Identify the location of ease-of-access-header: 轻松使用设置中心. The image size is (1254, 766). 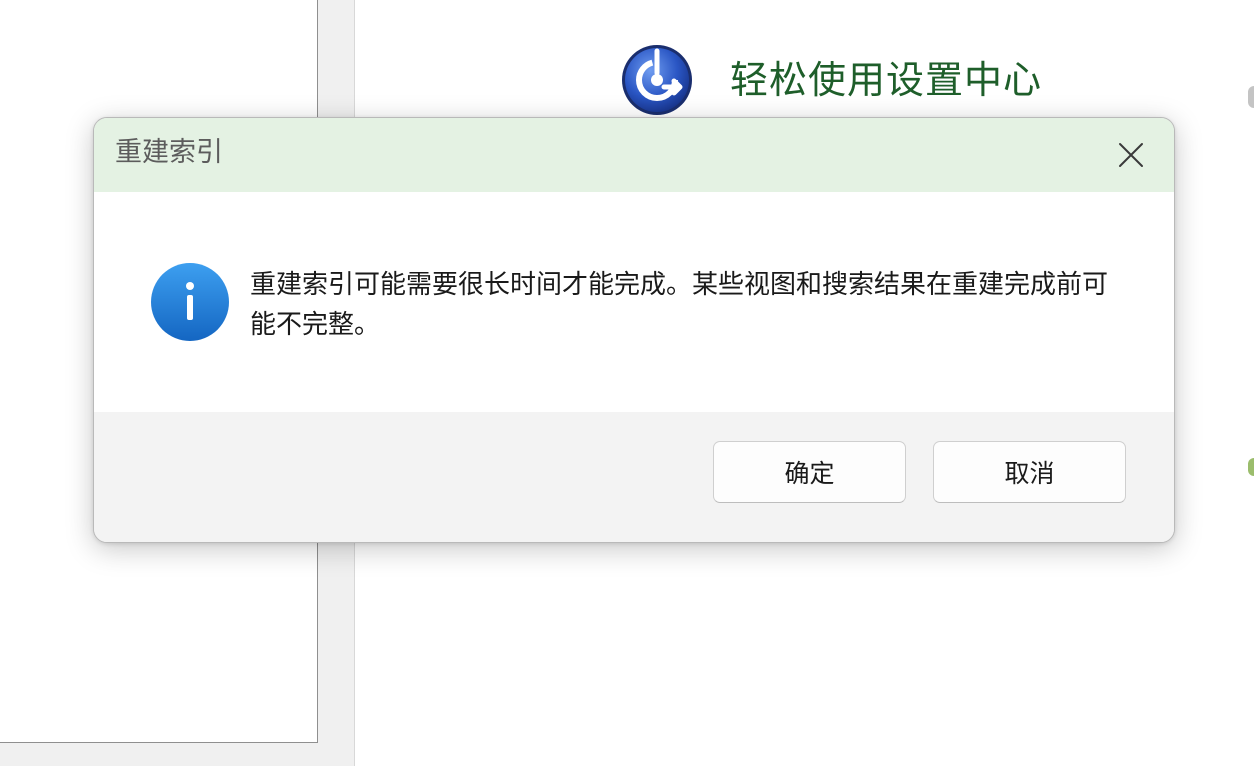
(831, 80).